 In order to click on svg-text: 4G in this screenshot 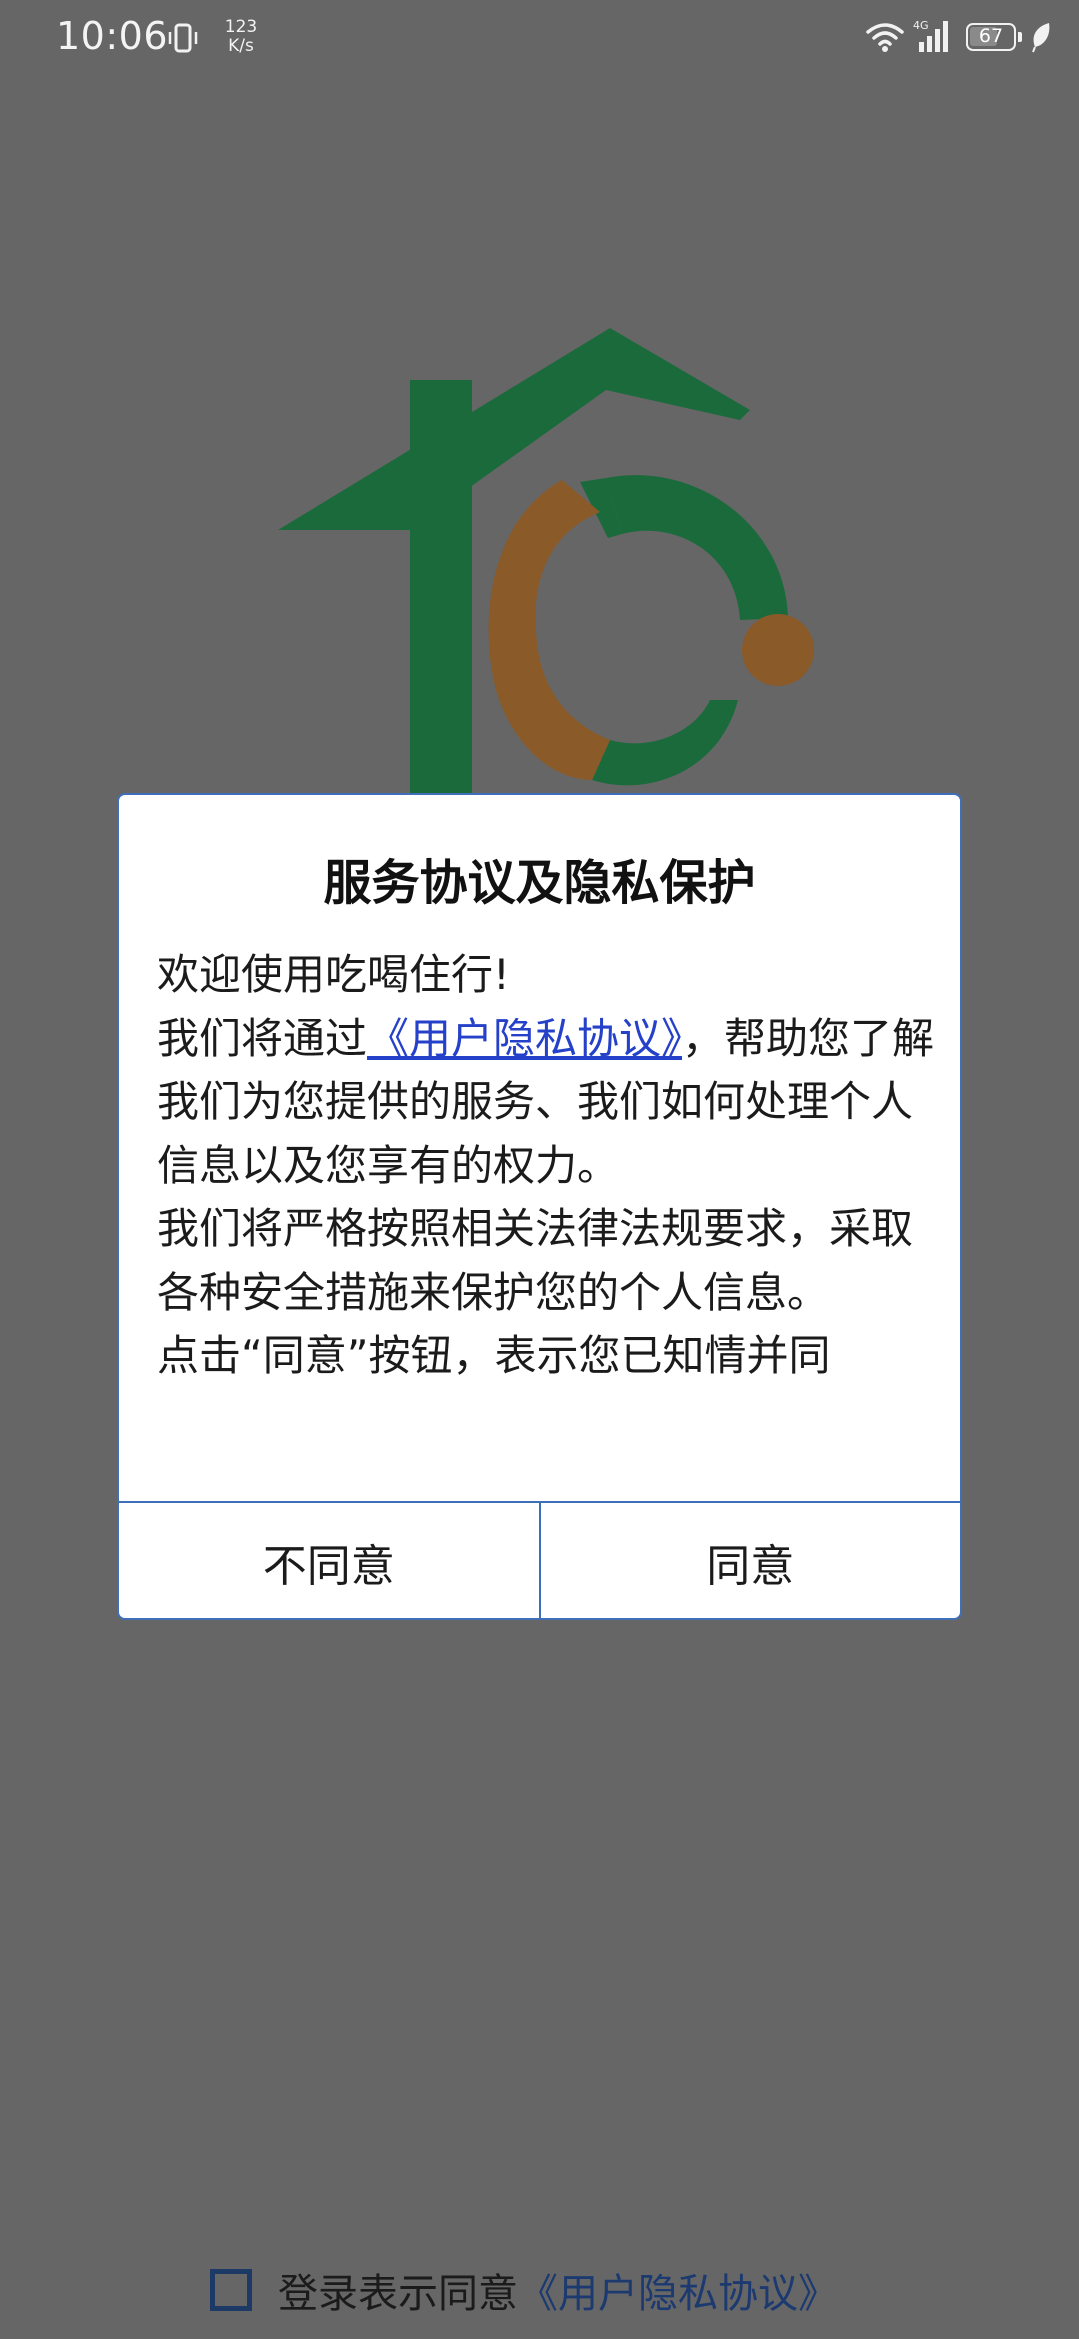, I will do `click(921, 25)`.